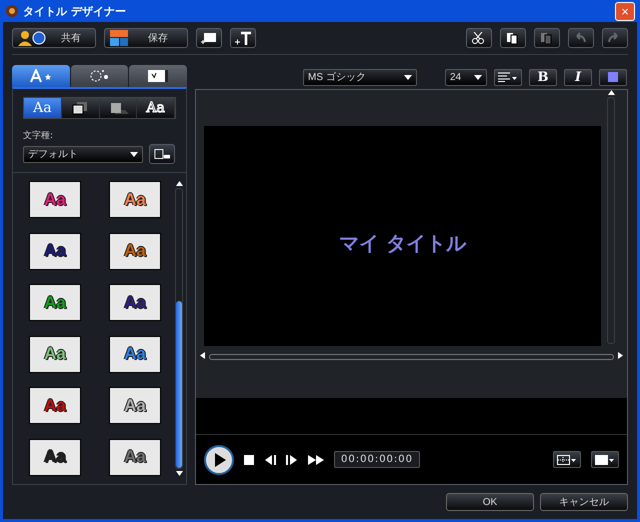 This screenshot has height=522, width=640. Describe the element at coordinates (54, 38) in the screenshot. I see `share-button: 共有` at that location.